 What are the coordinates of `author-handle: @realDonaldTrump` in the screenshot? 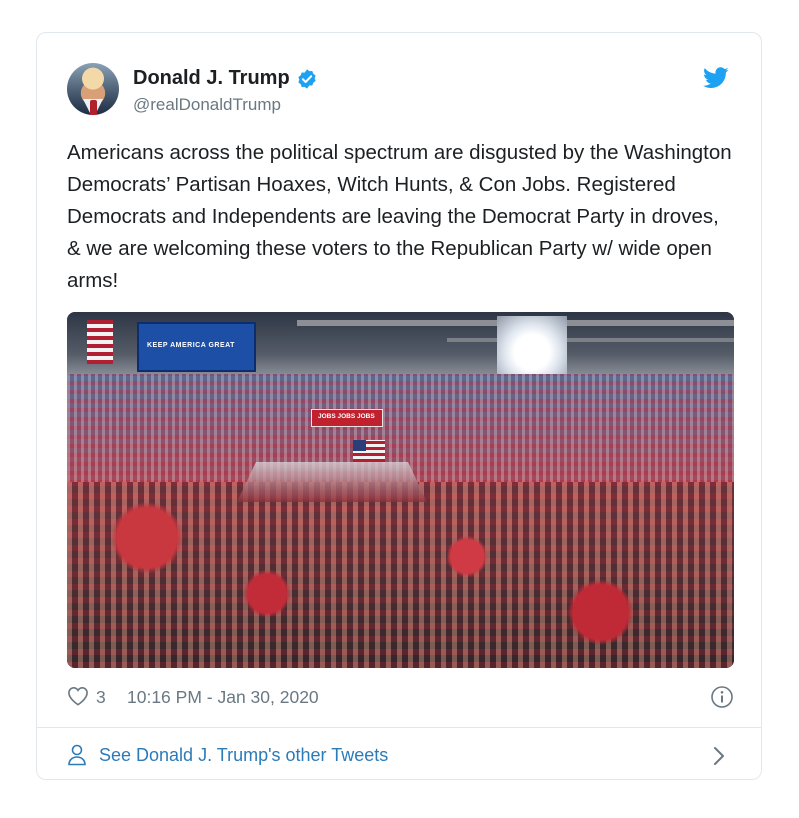 It's located at (225, 105).